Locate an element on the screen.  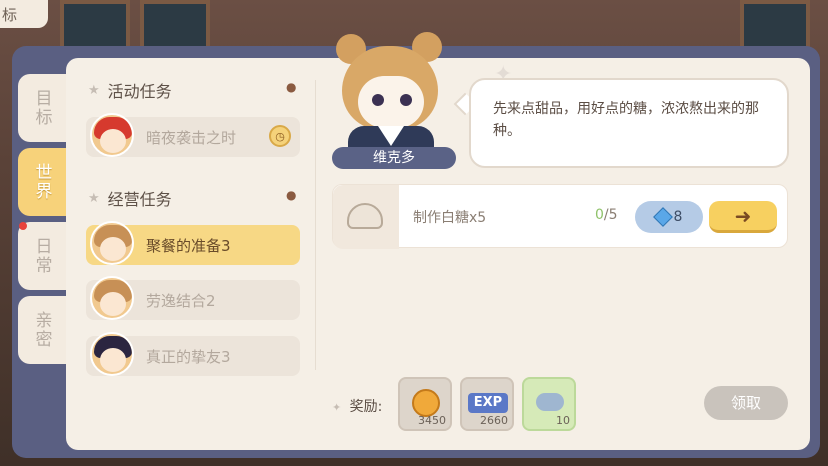
go-button: ➜ is located at coordinates (743, 217).